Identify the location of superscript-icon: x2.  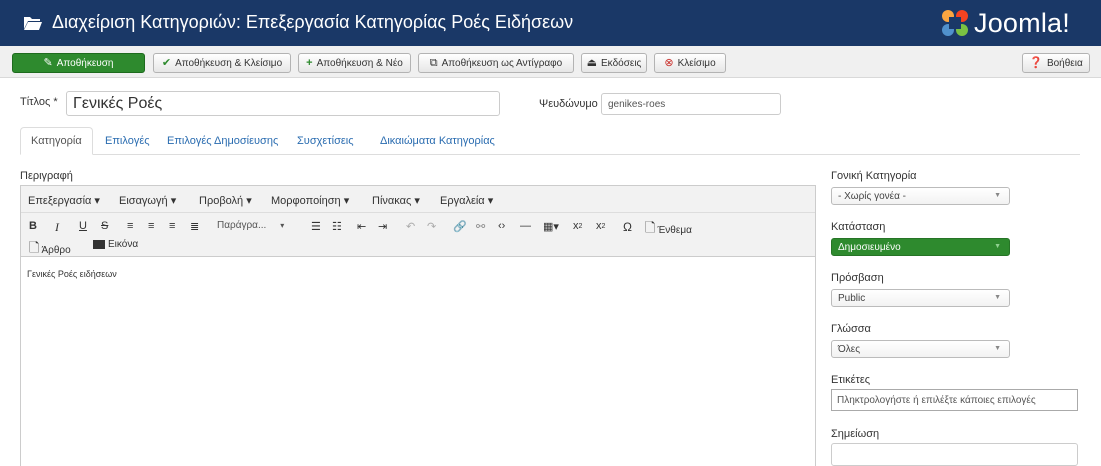
(600, 226).